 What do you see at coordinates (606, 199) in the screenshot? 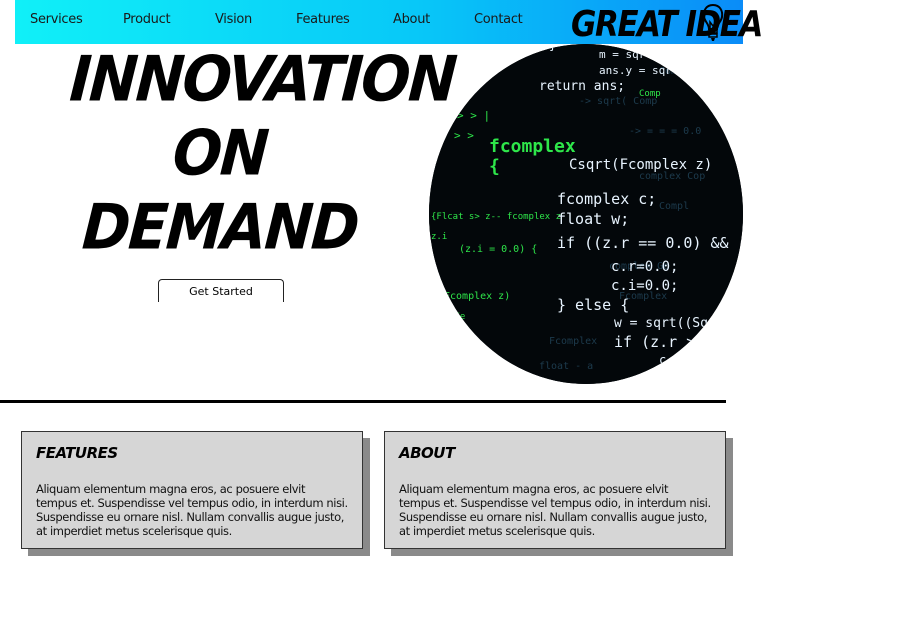
I see `svg-text: fcomplex c;` at bounding box center [606, 199].